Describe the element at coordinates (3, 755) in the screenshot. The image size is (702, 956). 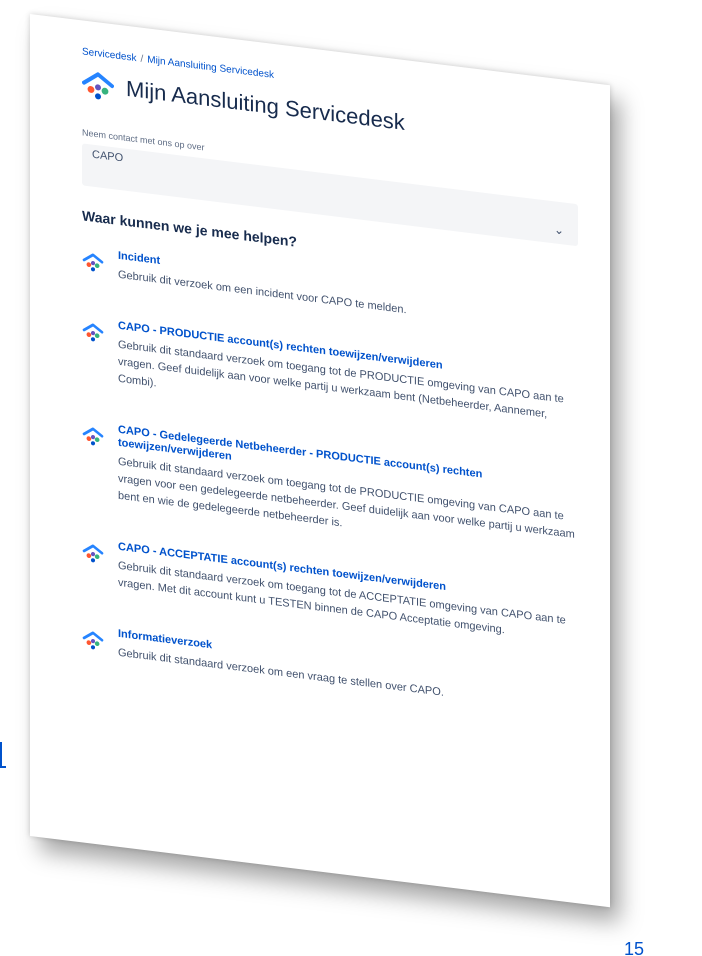
I see `edge-link-fragment` at that location.